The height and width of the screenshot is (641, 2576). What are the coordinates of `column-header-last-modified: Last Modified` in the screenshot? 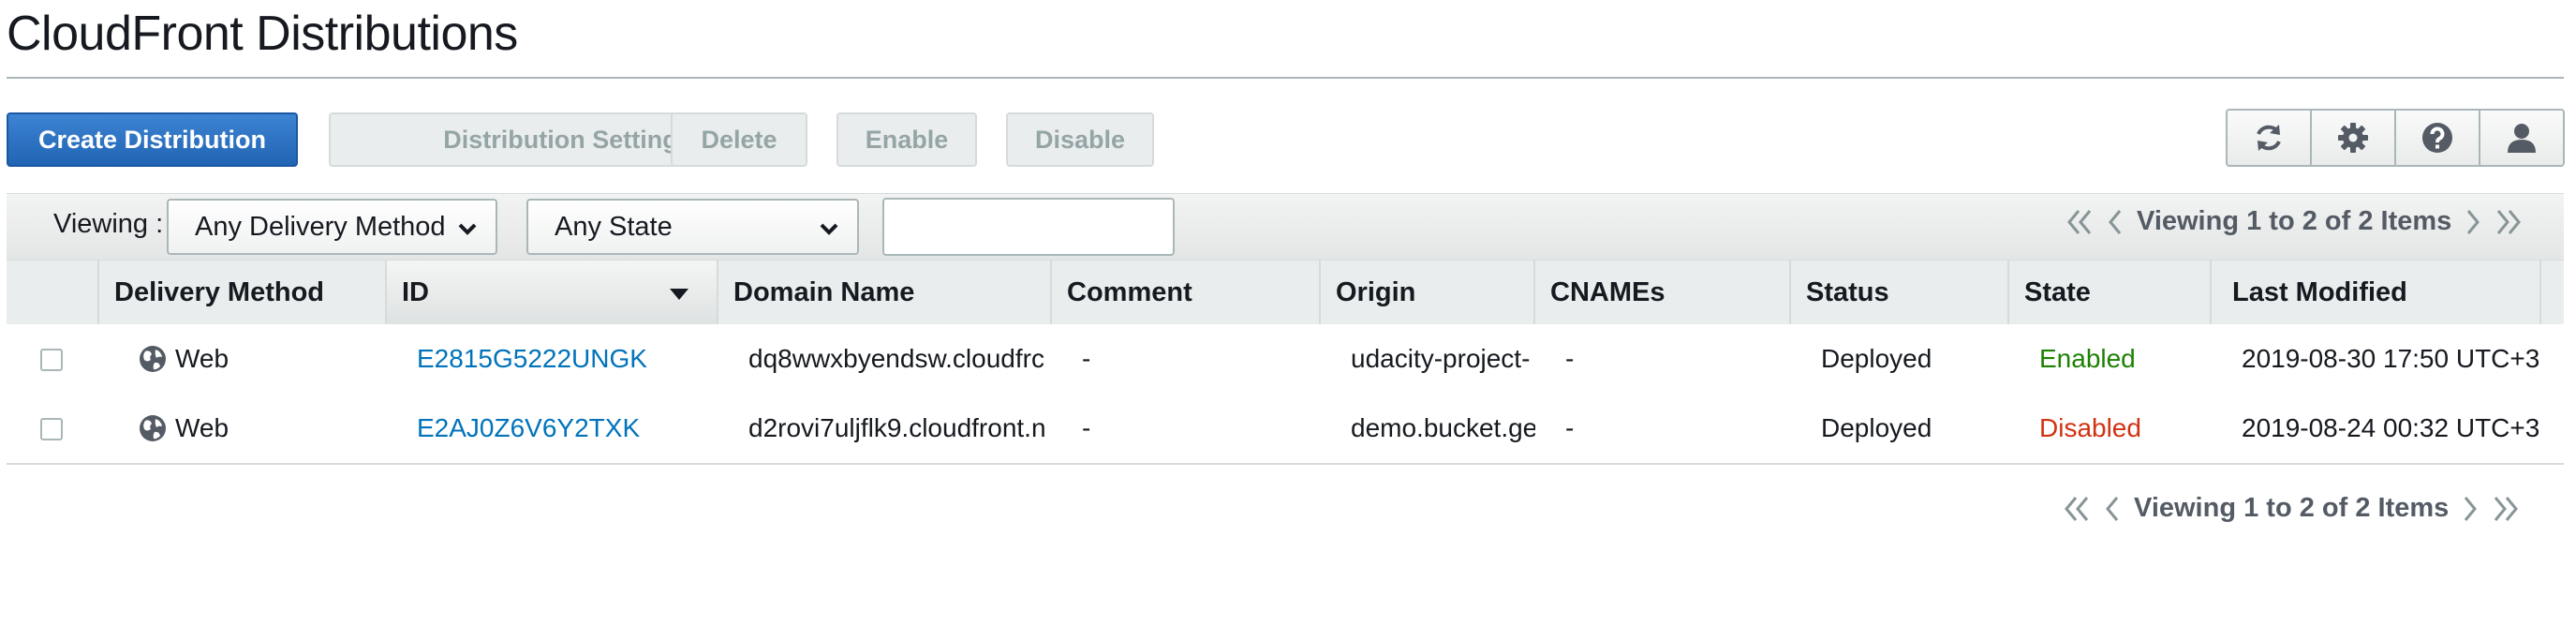 It's located at (2376, 292).